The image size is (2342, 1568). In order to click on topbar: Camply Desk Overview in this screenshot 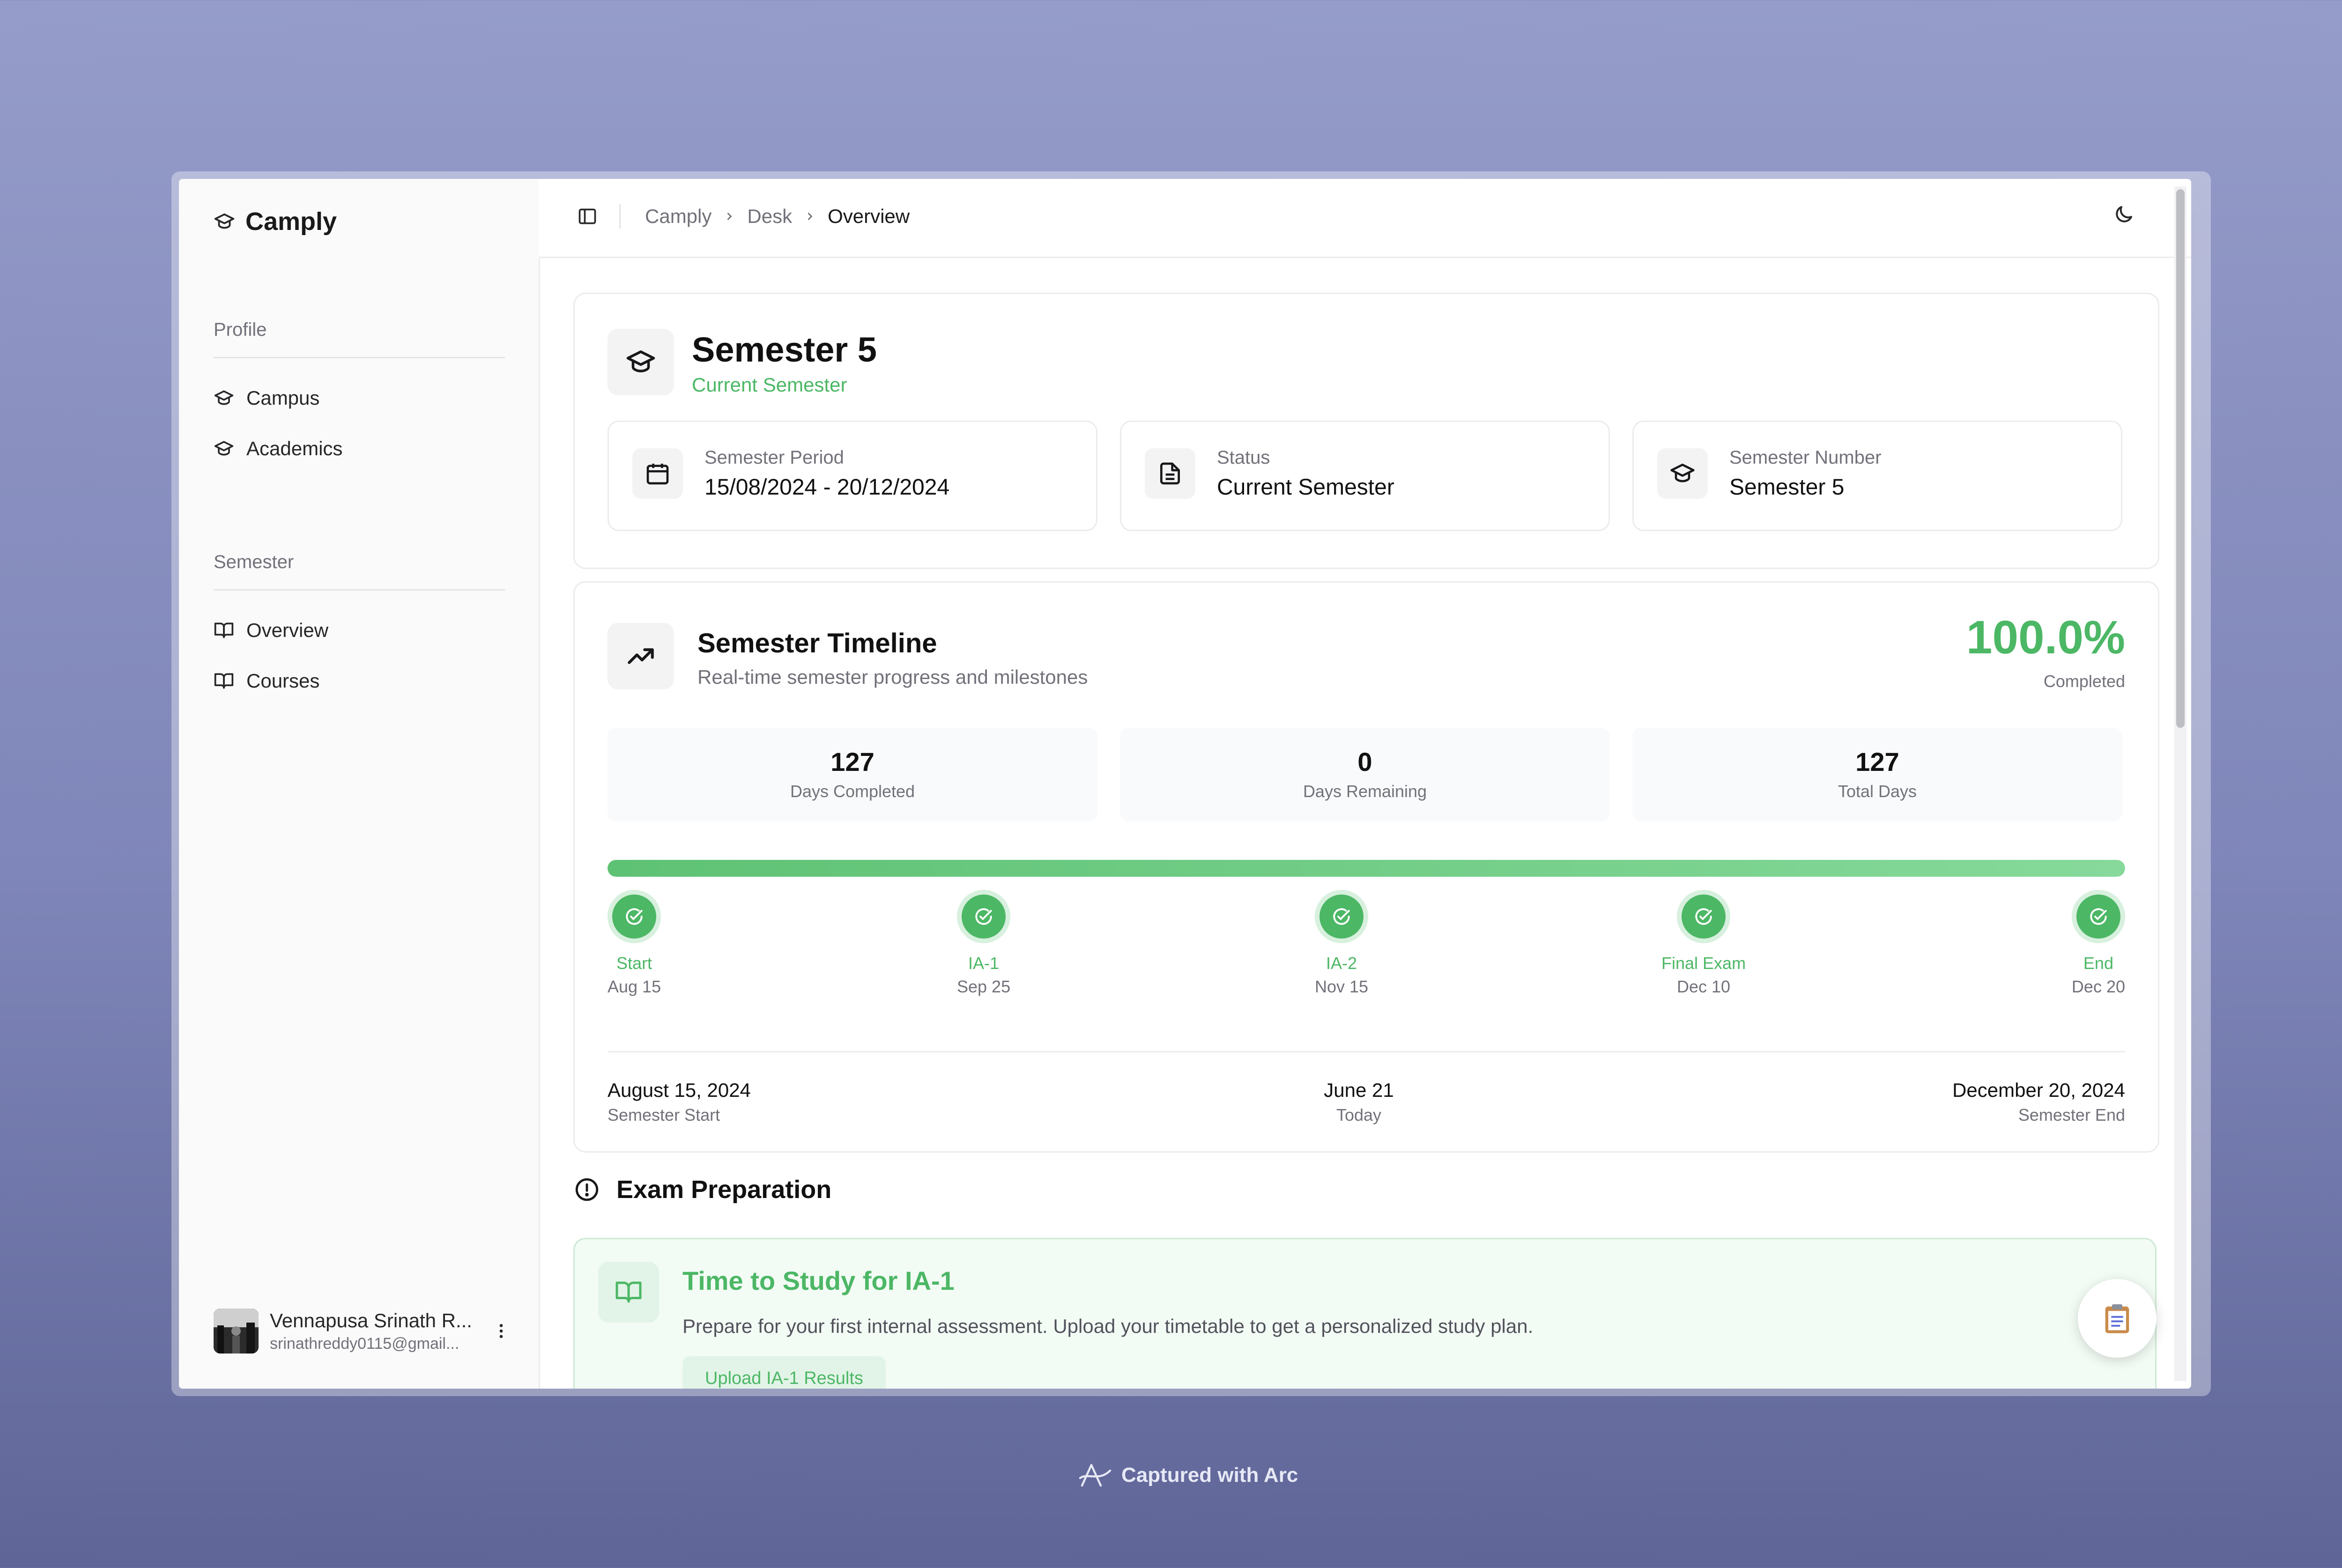, I will do `click(1365, 218)`.